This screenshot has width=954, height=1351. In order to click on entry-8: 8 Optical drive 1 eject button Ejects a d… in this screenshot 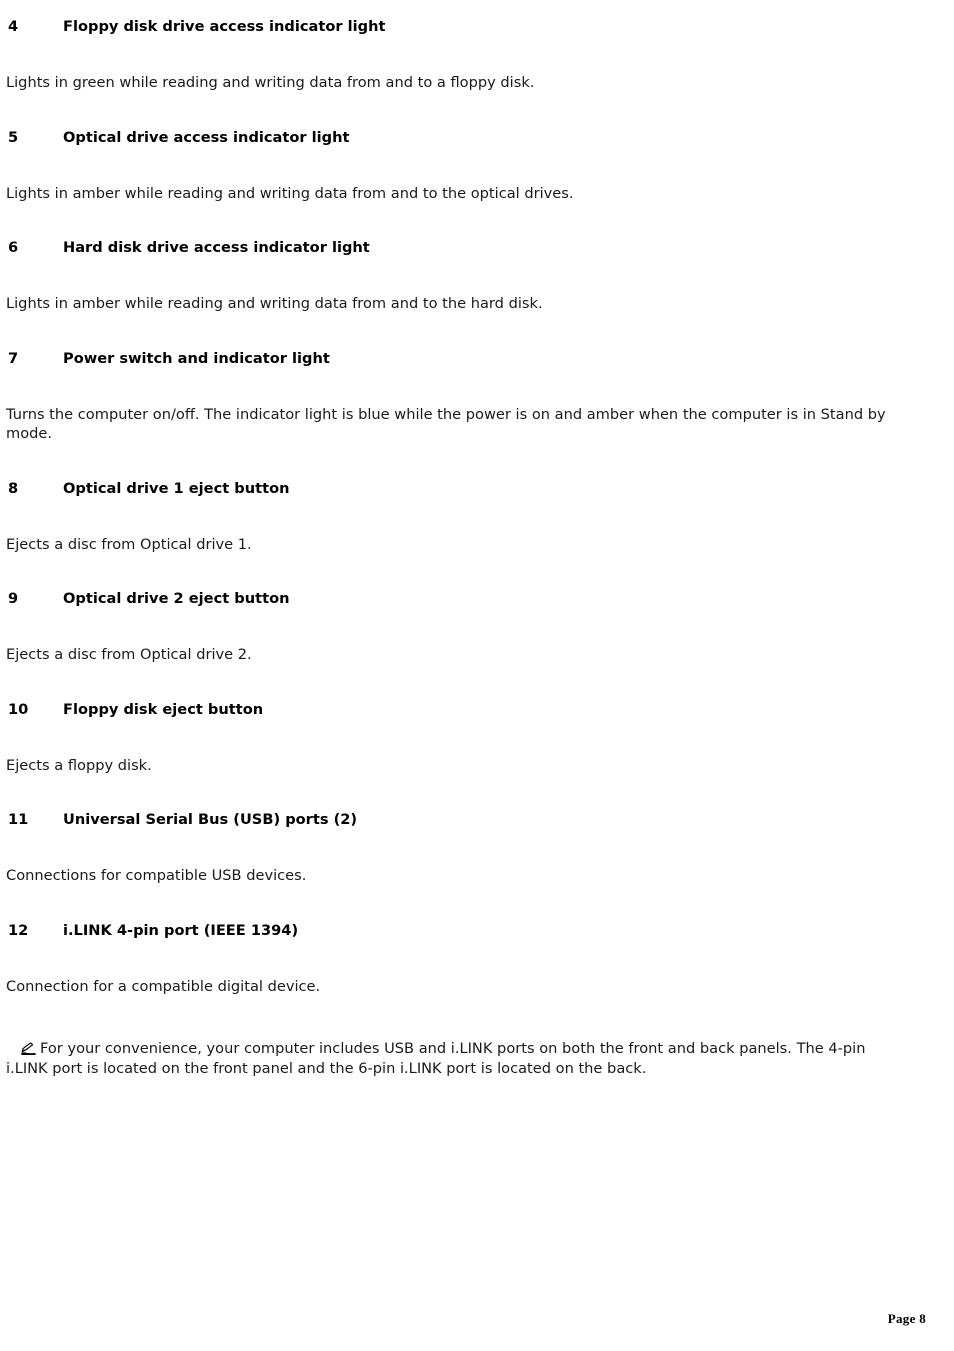, I will do `click(466, 499)`.